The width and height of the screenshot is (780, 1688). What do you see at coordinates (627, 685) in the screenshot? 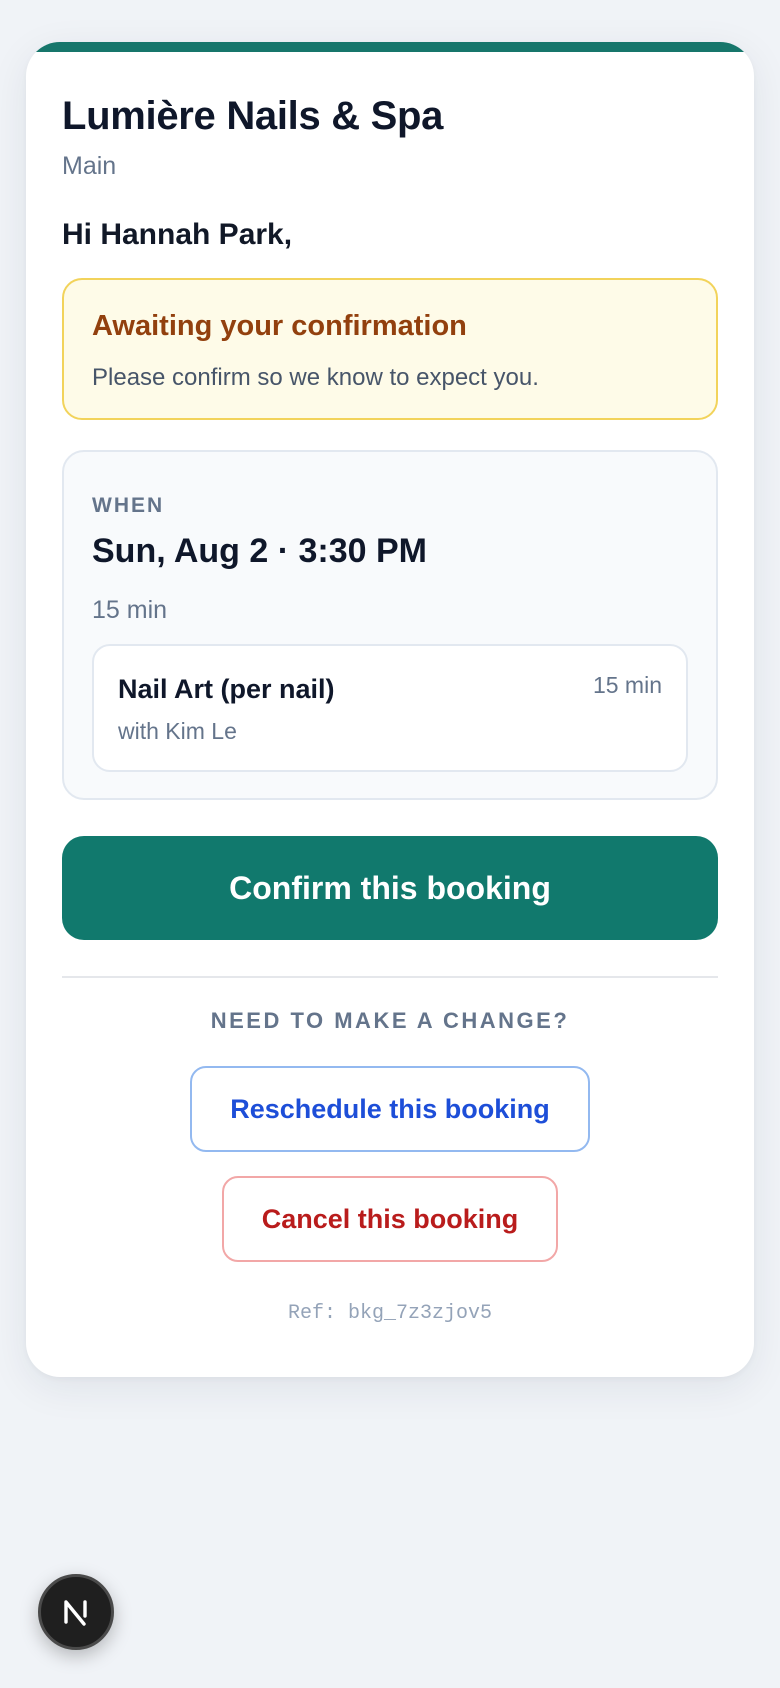
I see `service-duration: 15 min` at bounding box center [627, 685].